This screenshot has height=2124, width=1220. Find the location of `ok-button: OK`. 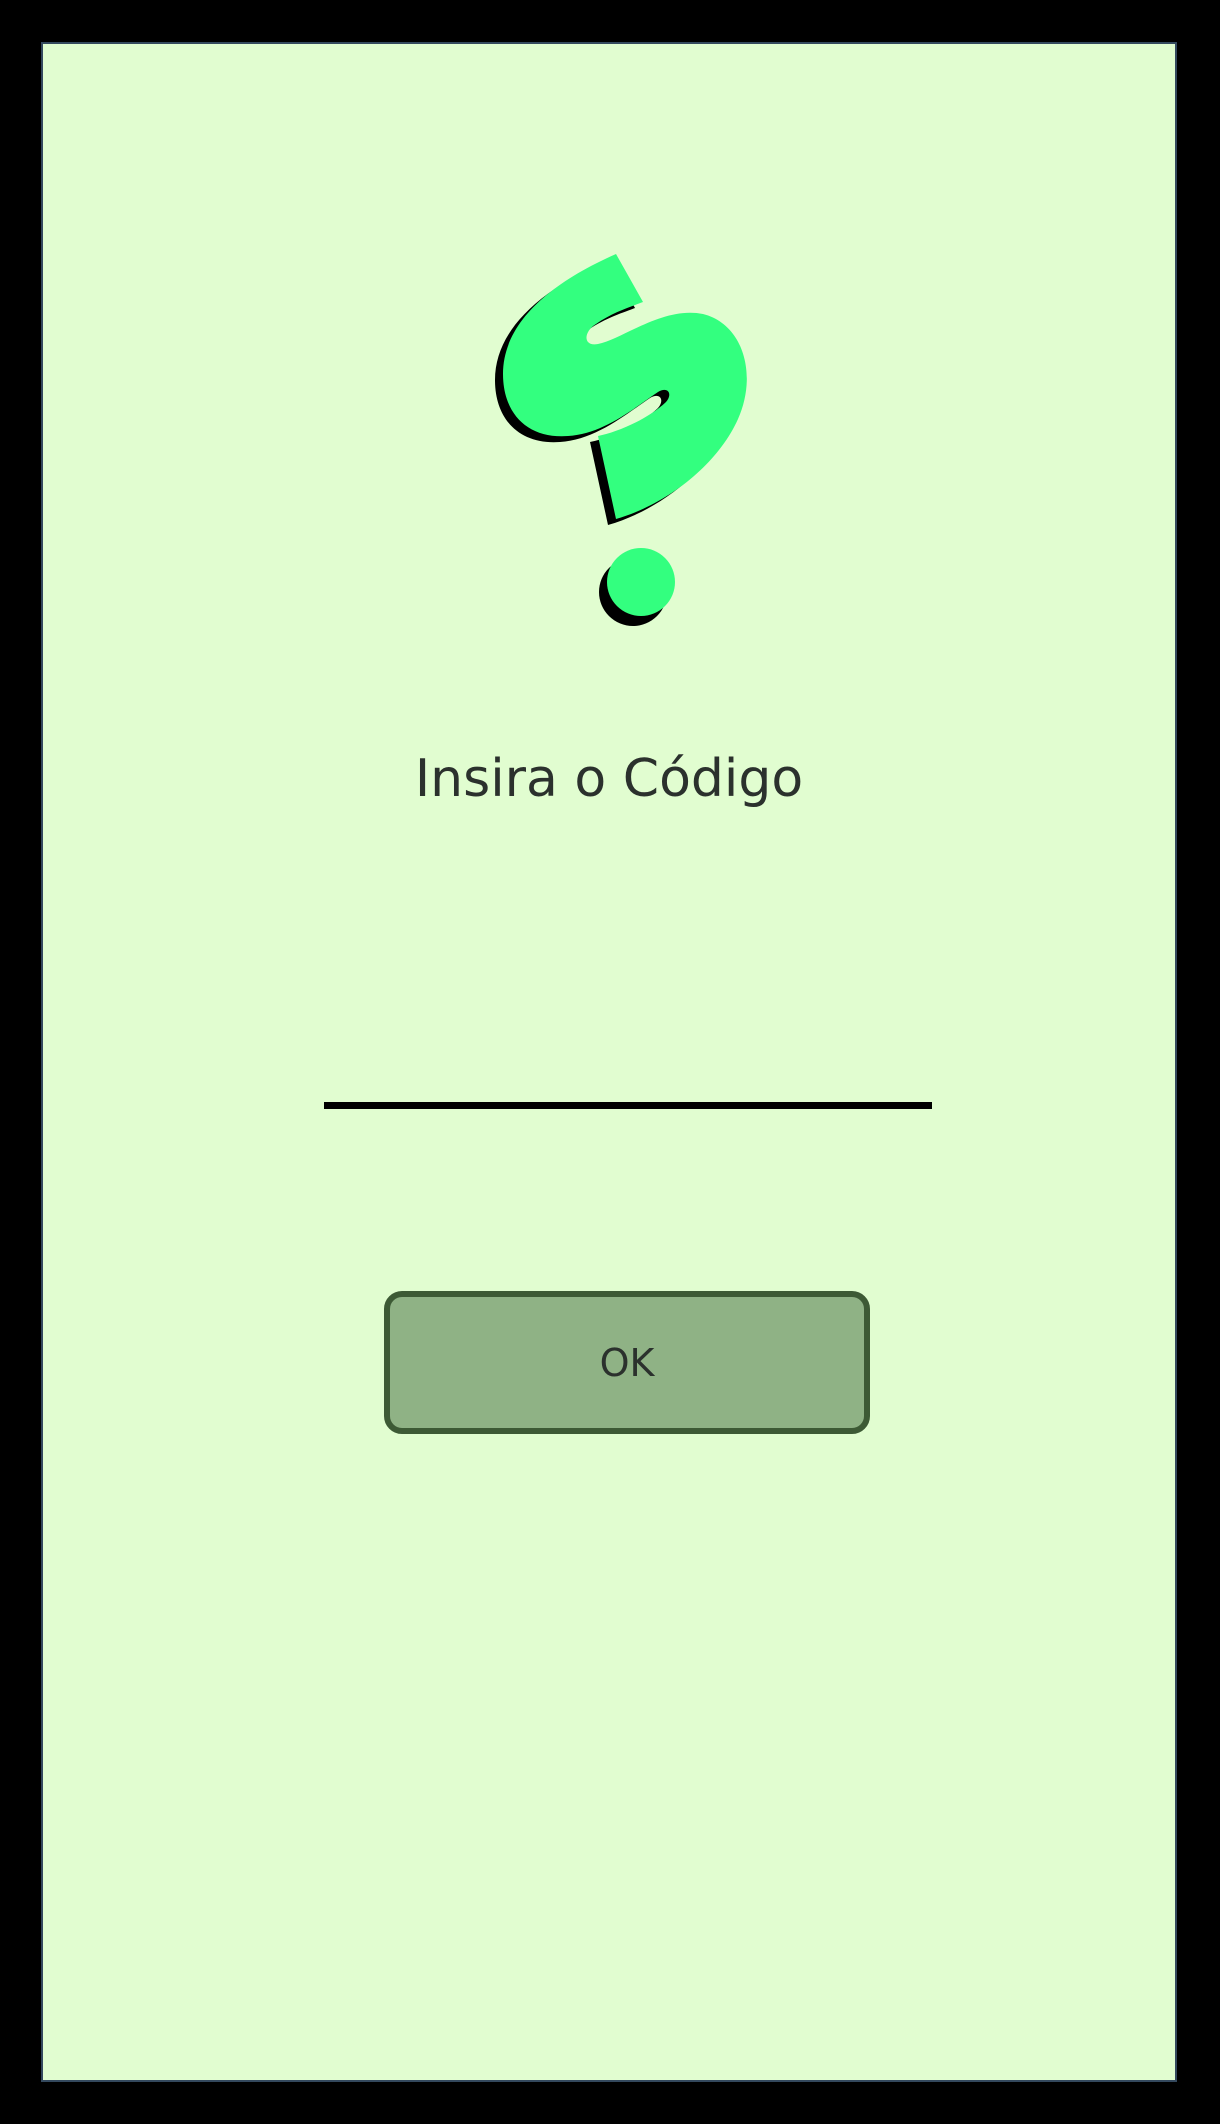

ok-button: OK is located at coordinates (627, 1362).